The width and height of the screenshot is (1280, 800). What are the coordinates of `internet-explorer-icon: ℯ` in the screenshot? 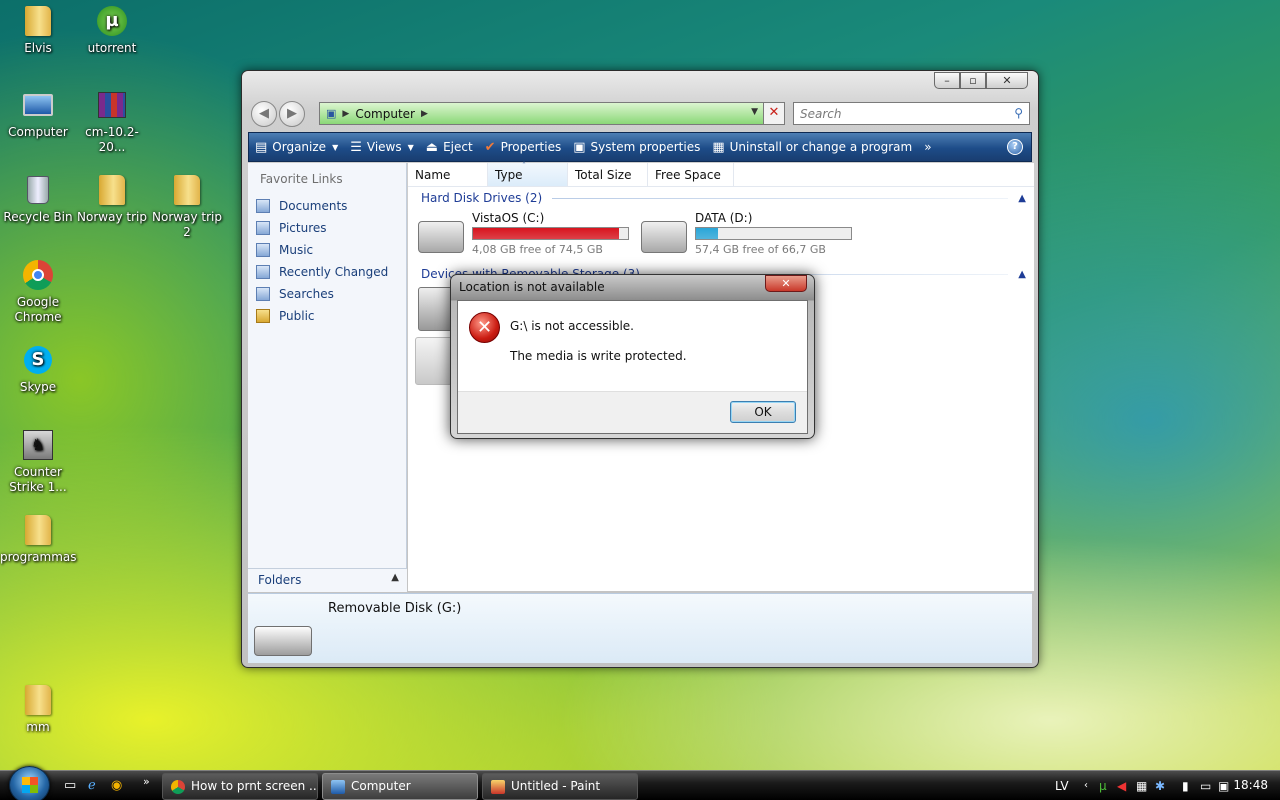 It's located at (92, 785).